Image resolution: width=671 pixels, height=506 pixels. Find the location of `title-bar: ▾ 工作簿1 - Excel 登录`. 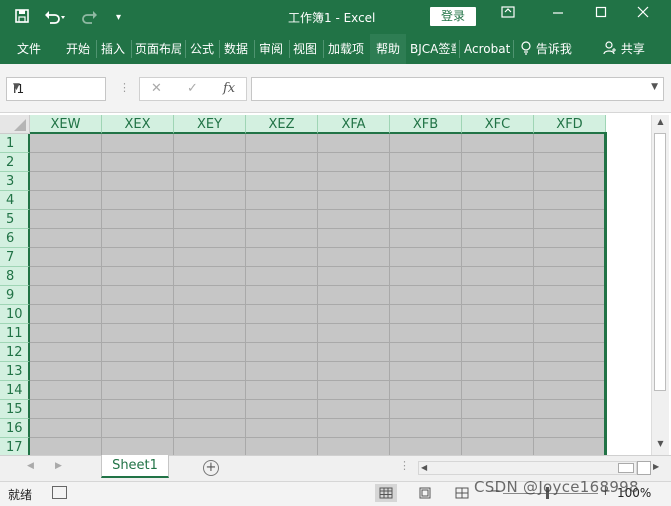

title-bar: ▾ 工作簿1 - Excel 登录 is located at coordinates (335, 17).